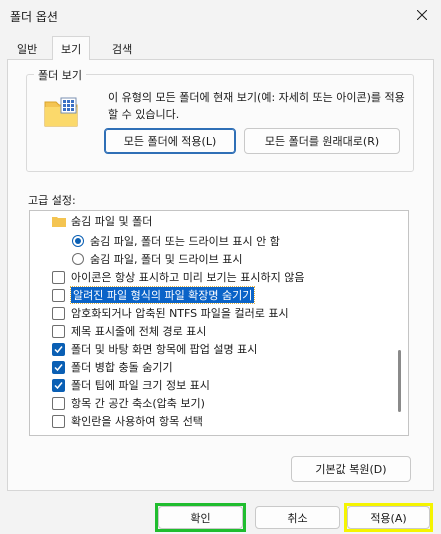 The height and width of the screenshot is (534, 441). What do you see at coordinates (27, 49) in the screenshot?
I see `tab-general: 일반` at bounding box center [27, 49].